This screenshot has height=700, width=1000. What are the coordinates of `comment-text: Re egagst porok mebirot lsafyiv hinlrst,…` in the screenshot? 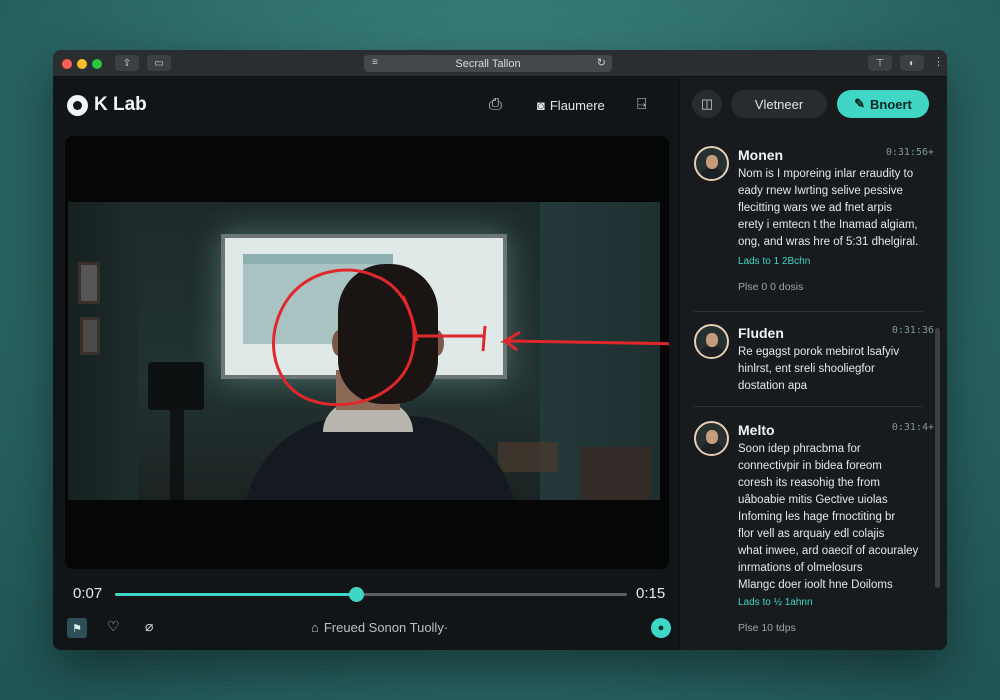 It's located at (819, 369).